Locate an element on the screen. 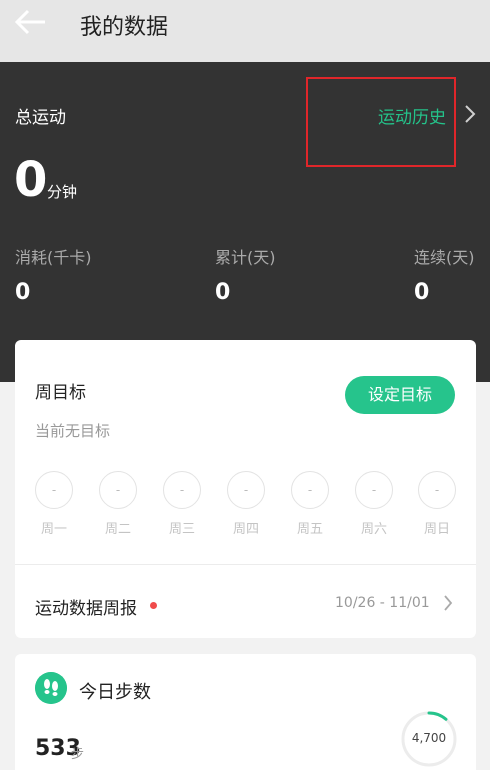 This screenshot has height=770, width=490. weekly-goal-title: 周目标 is located at coordinates (60, 393).